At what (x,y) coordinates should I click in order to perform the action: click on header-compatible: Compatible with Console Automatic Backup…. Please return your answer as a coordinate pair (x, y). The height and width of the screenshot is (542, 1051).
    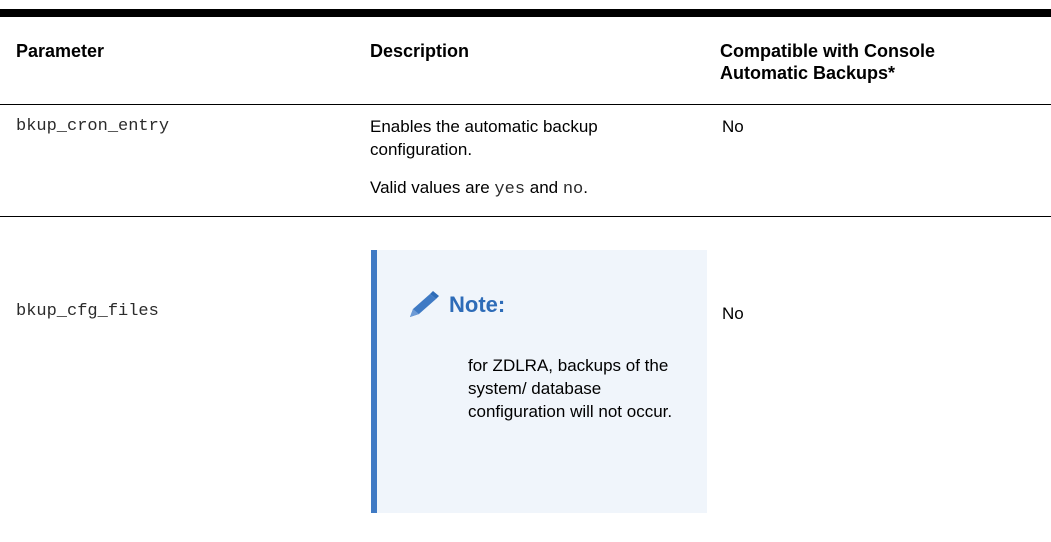
    Looking at the image, I should click on (870, 62).